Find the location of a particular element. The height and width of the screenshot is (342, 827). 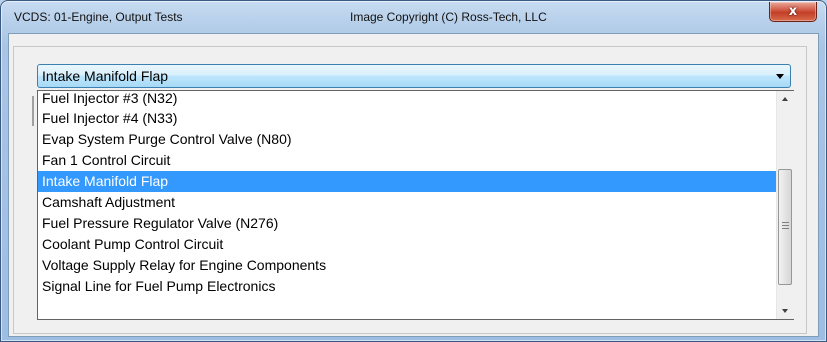

copyright-text: Image Copyright (C) Ross-Tech, LLC is located at coordinates (448, 17).